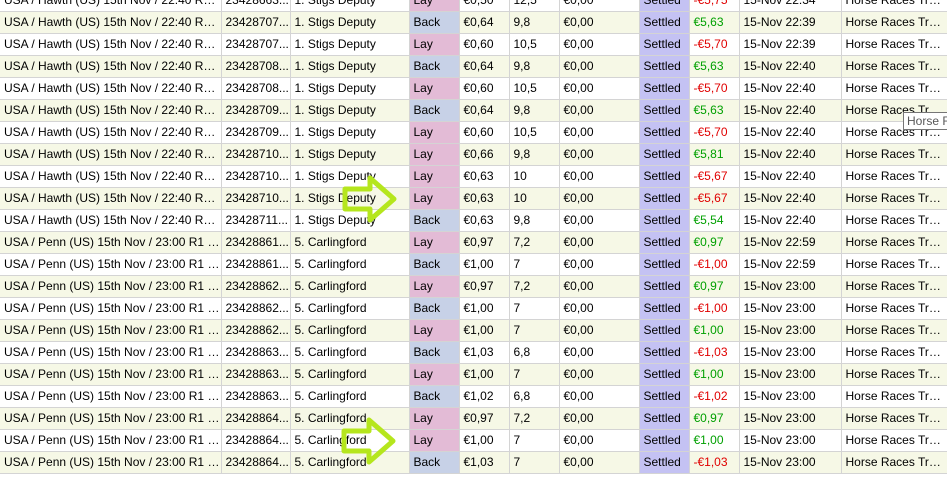 This screenshot has height=484, width=947. Describe the element at coordinates (714, 220) in the screenshot. I see `profit-loss-cell: €5,54` at that location.